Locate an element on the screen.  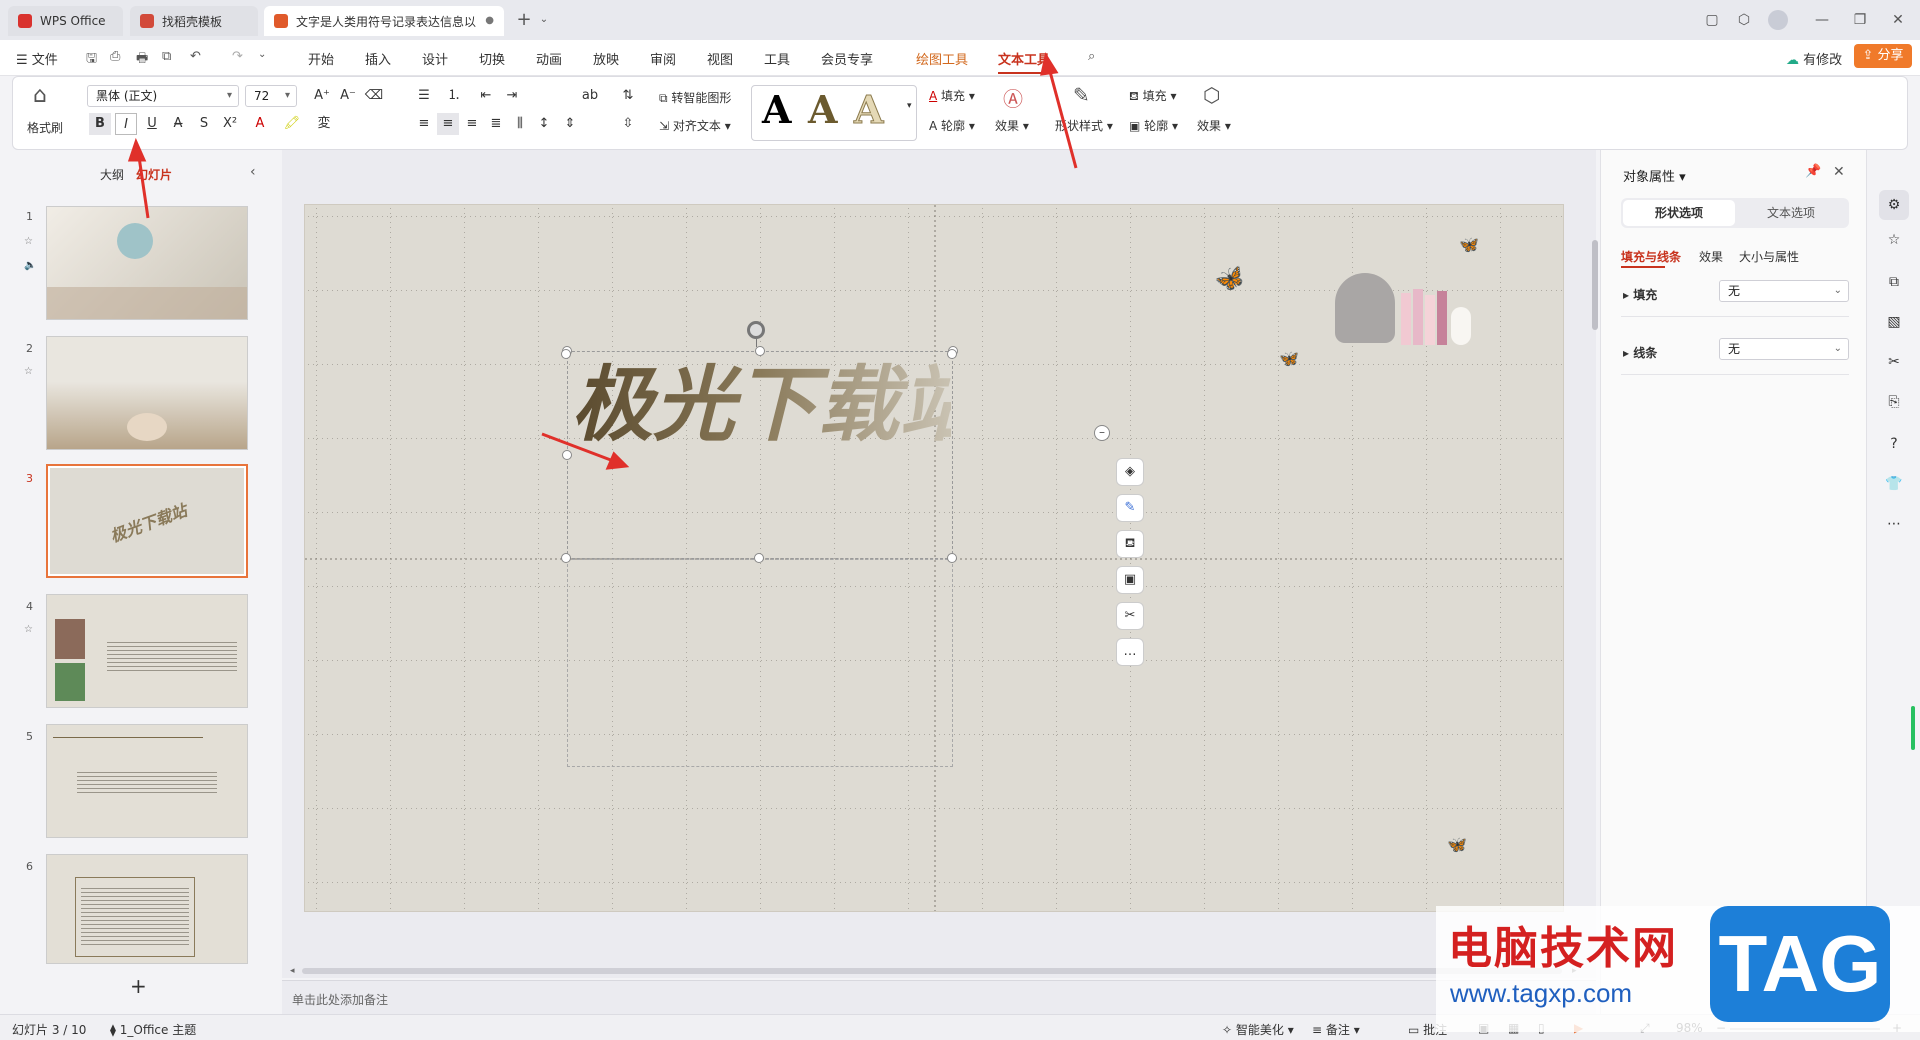
panel-title: 对象属性 ▾ is located at coordinates (1654, 175).